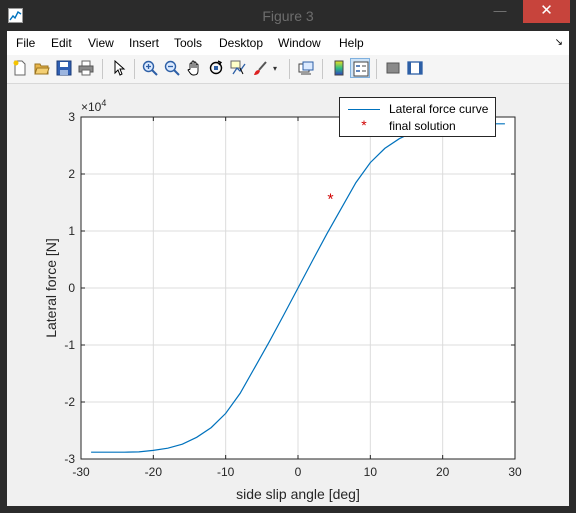 This screenshot has height=513, width=576. I want to click on y-tick-label: 3, so click(71, 117).